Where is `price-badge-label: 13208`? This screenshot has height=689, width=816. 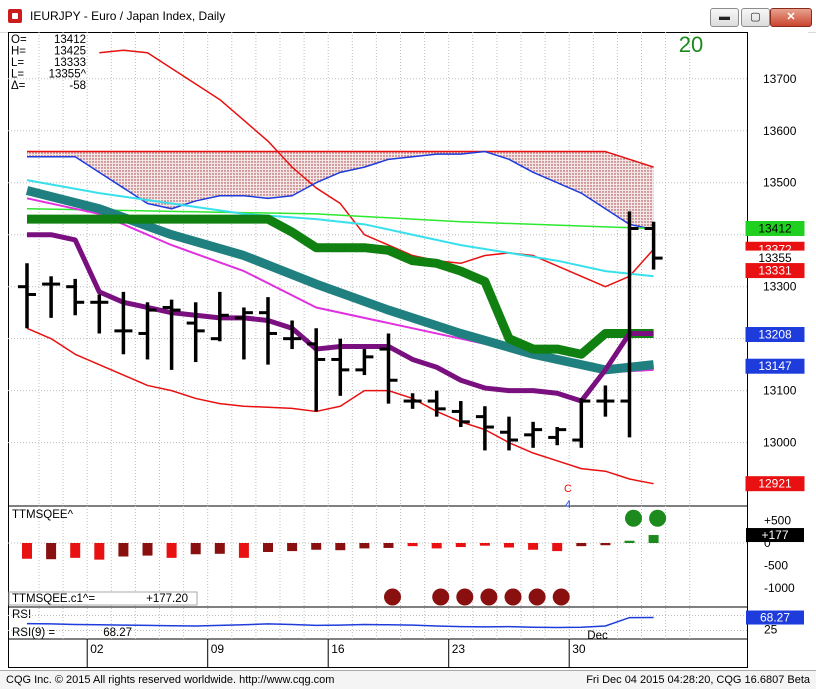 price-badge-label: 13208 is located at coordinates (775, 335).